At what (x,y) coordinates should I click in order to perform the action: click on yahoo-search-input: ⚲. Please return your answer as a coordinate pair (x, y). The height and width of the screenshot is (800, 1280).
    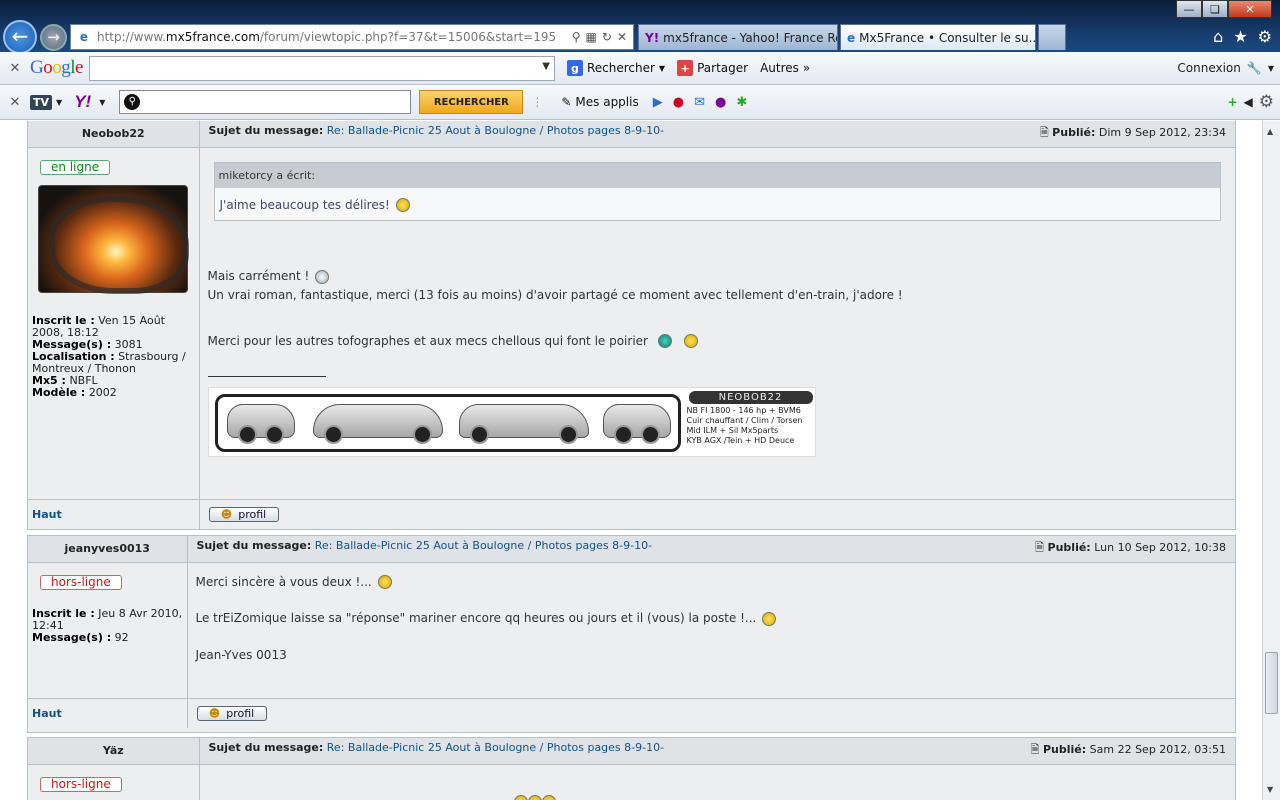
    Looking at the image, I should click on (265, 102).